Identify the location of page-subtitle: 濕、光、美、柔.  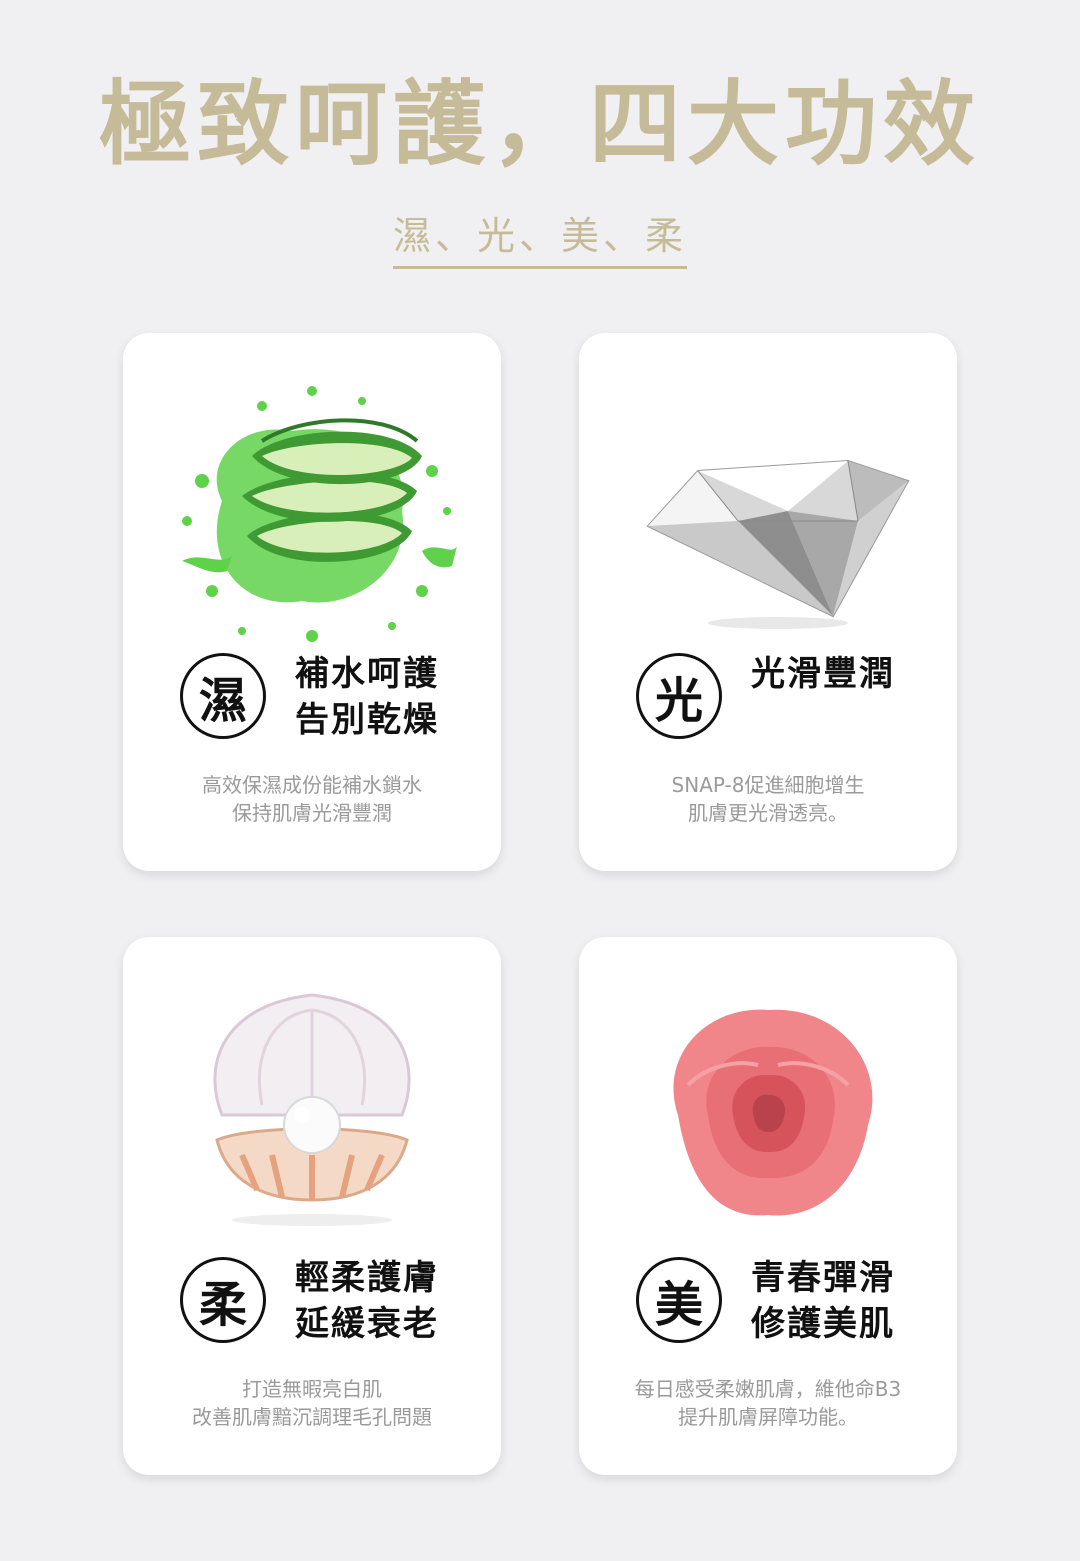
(539, 240).